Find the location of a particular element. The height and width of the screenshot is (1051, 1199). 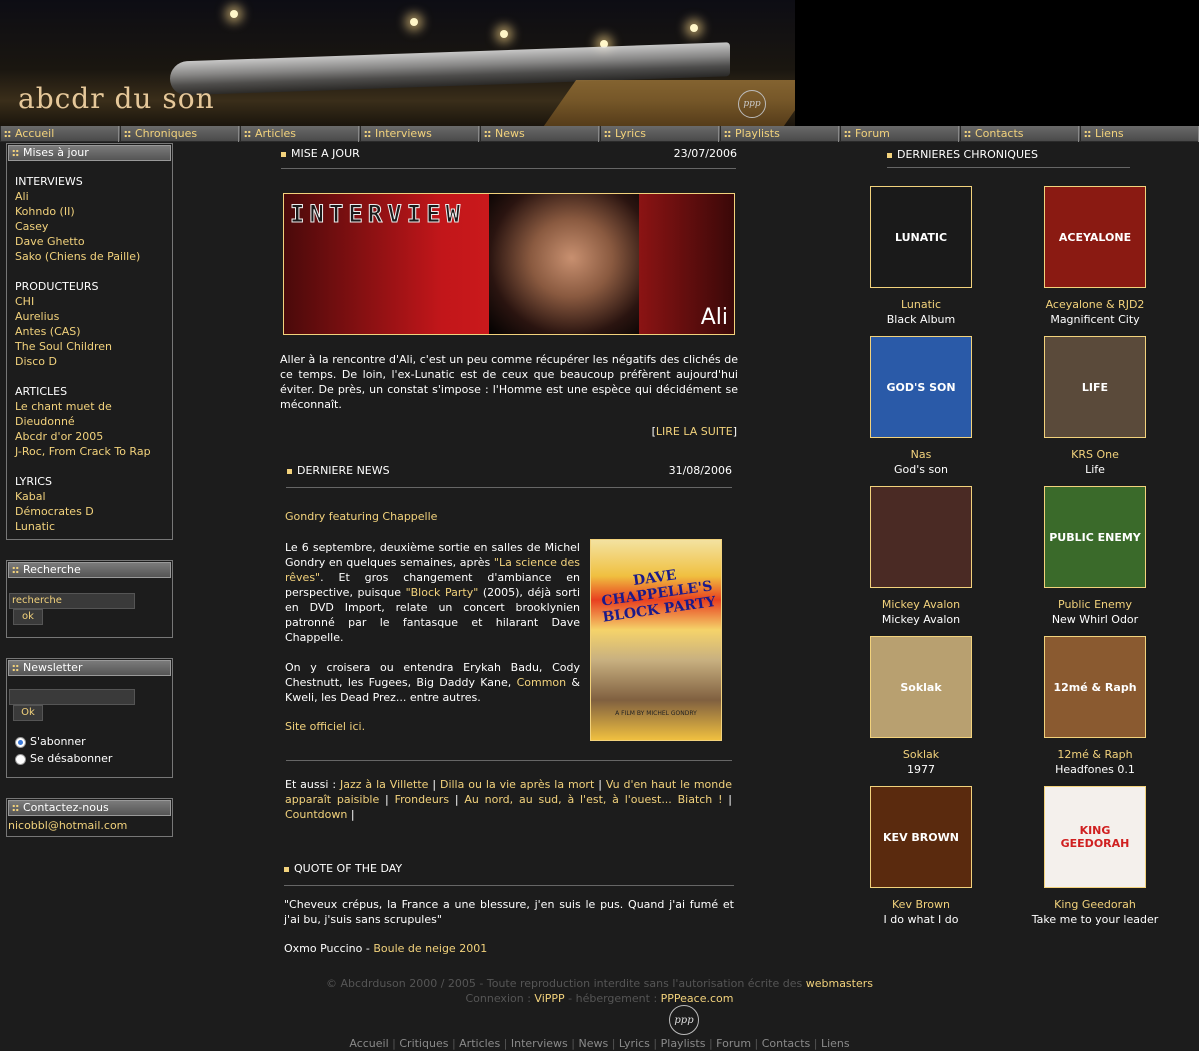

link-block-party: "Block Party" is located at coordinates (442, 592).